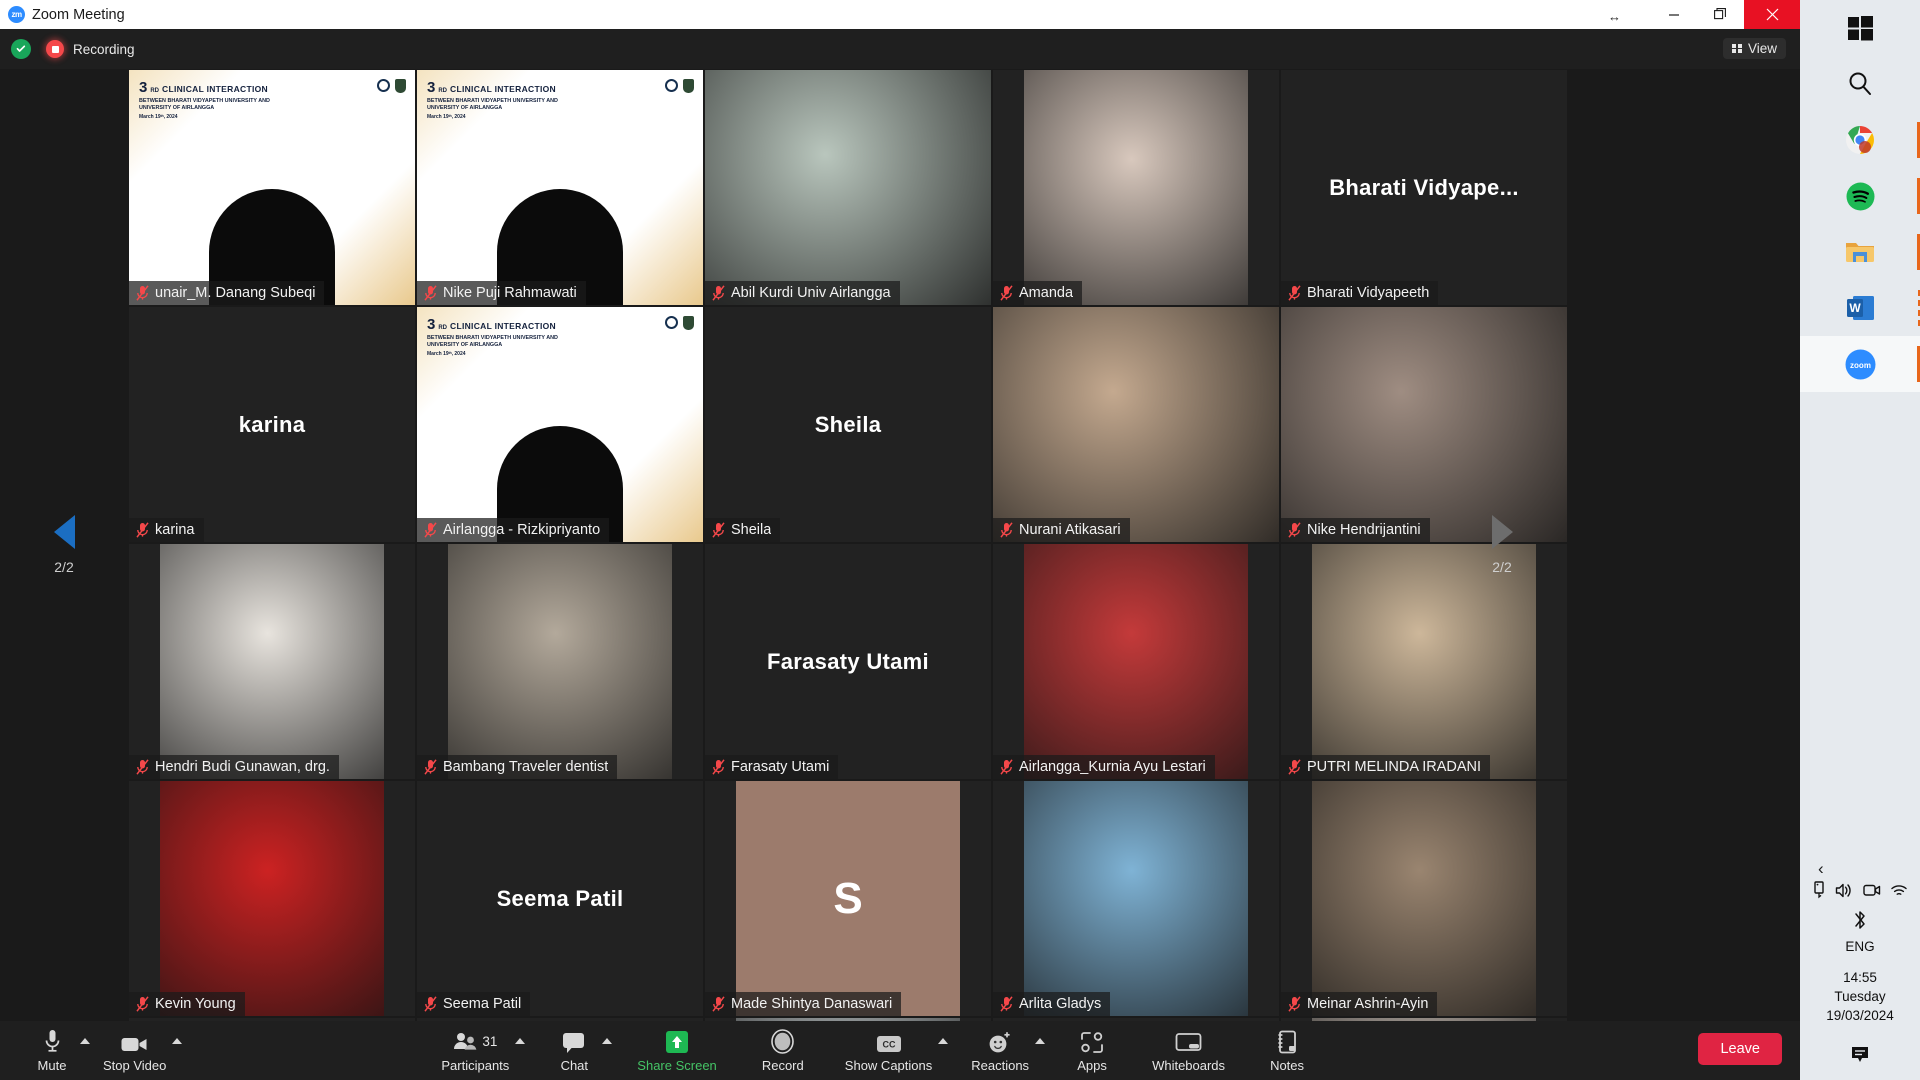  What do you see at coordinates (1762, 48) in the screenshot?
I see `view-button-label: View` at bounding box center [1762, 48].